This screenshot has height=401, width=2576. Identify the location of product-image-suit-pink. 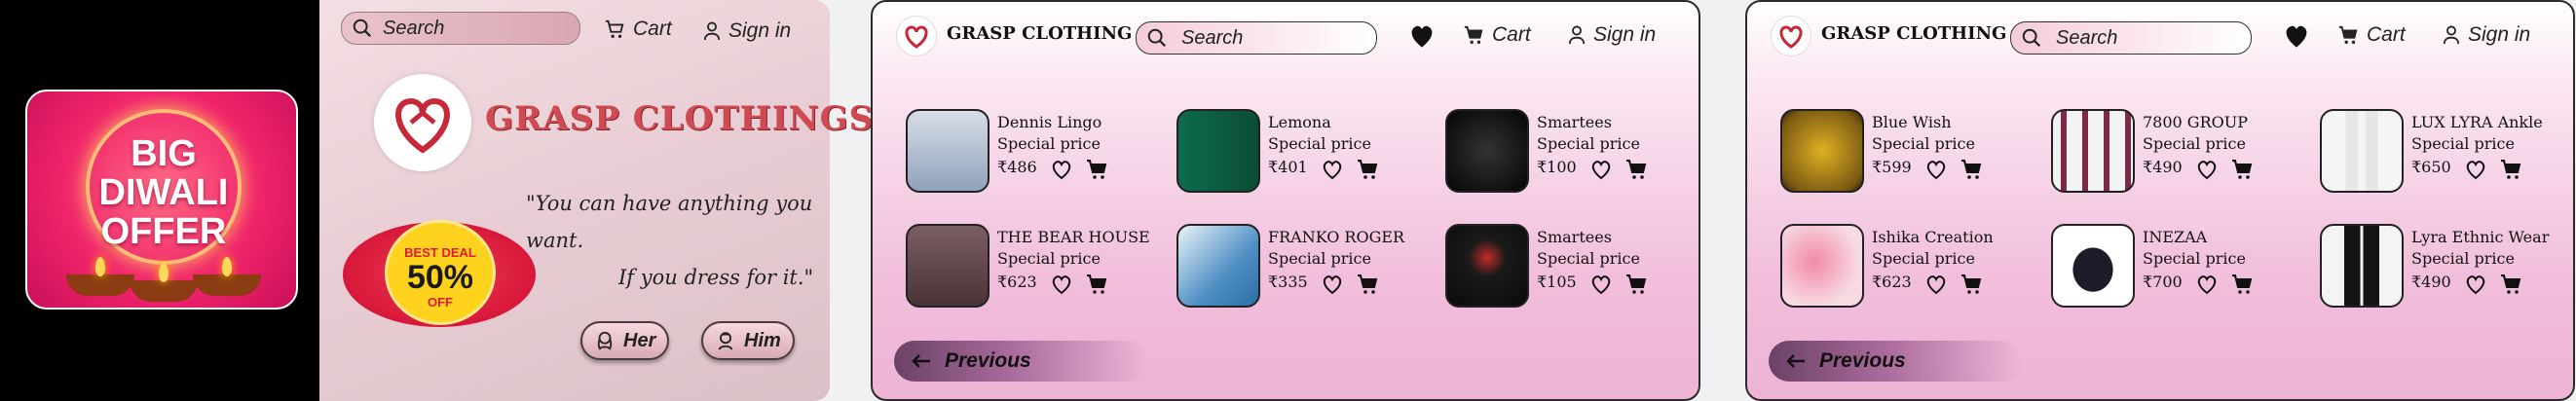
(1822, 266).